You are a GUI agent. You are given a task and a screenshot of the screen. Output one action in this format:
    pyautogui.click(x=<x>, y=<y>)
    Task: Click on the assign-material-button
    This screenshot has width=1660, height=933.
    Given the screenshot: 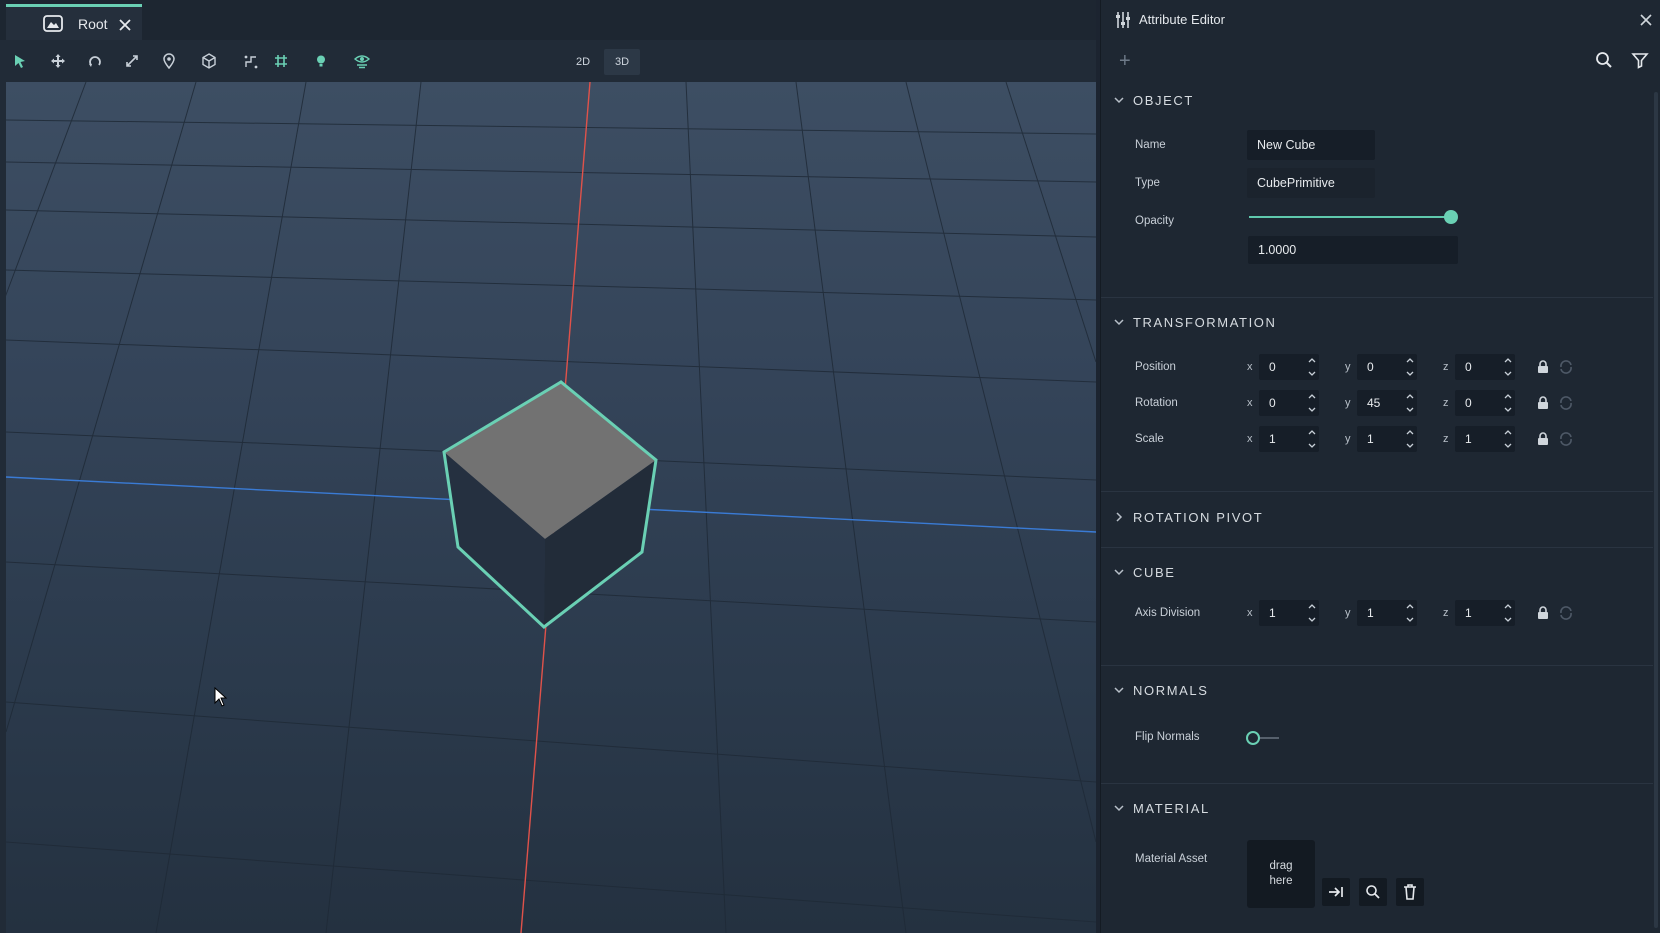 What is the action you would take?
    pyautogui.click(x=1336, y=892)
    